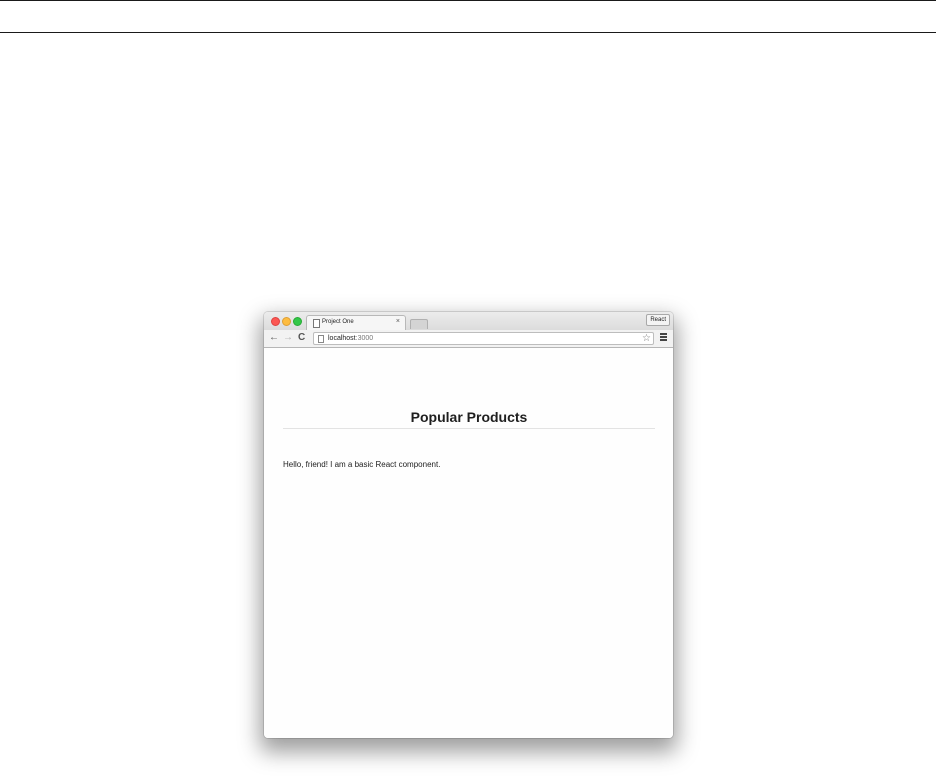 The height and width of the screenshot is (780, 936). Describe the element at coordinates (338, 322) in the screenshot. I see `tab-title: Project One` at that location.